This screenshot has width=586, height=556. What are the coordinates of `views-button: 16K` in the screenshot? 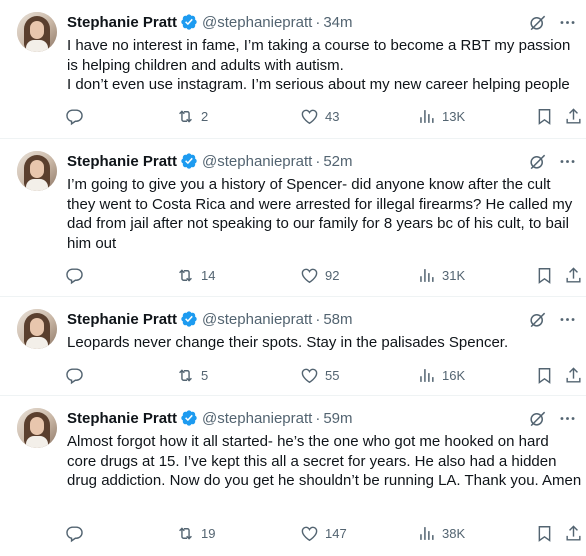 It's located at (441, 375).